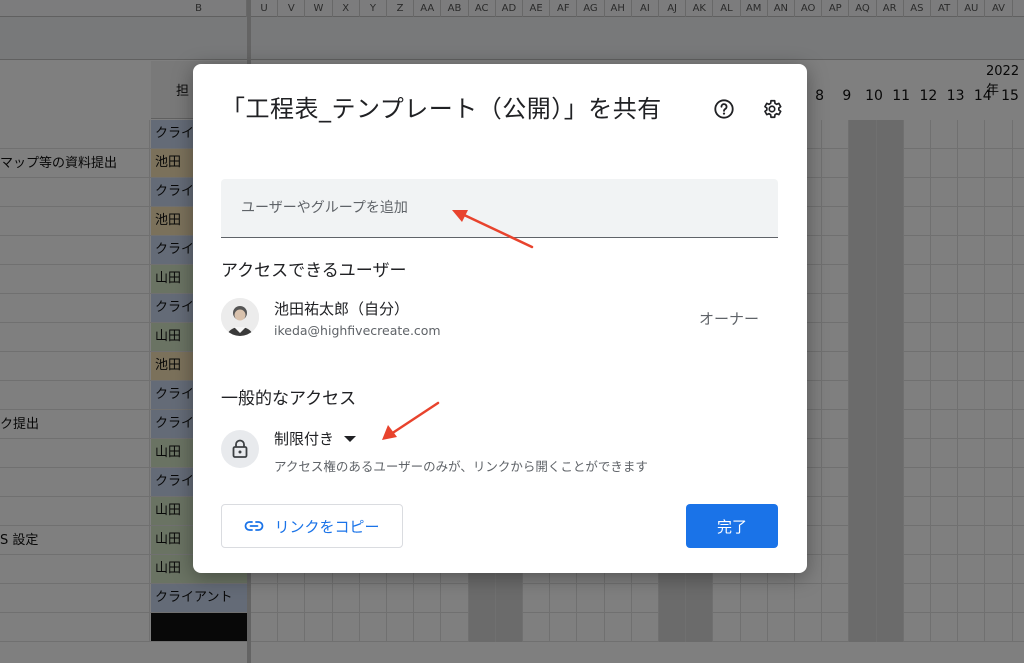 This screenshot has width=1024, height=663. I want to click on owner-email: ikeda@highfivecreate.com, so click(357, 330).